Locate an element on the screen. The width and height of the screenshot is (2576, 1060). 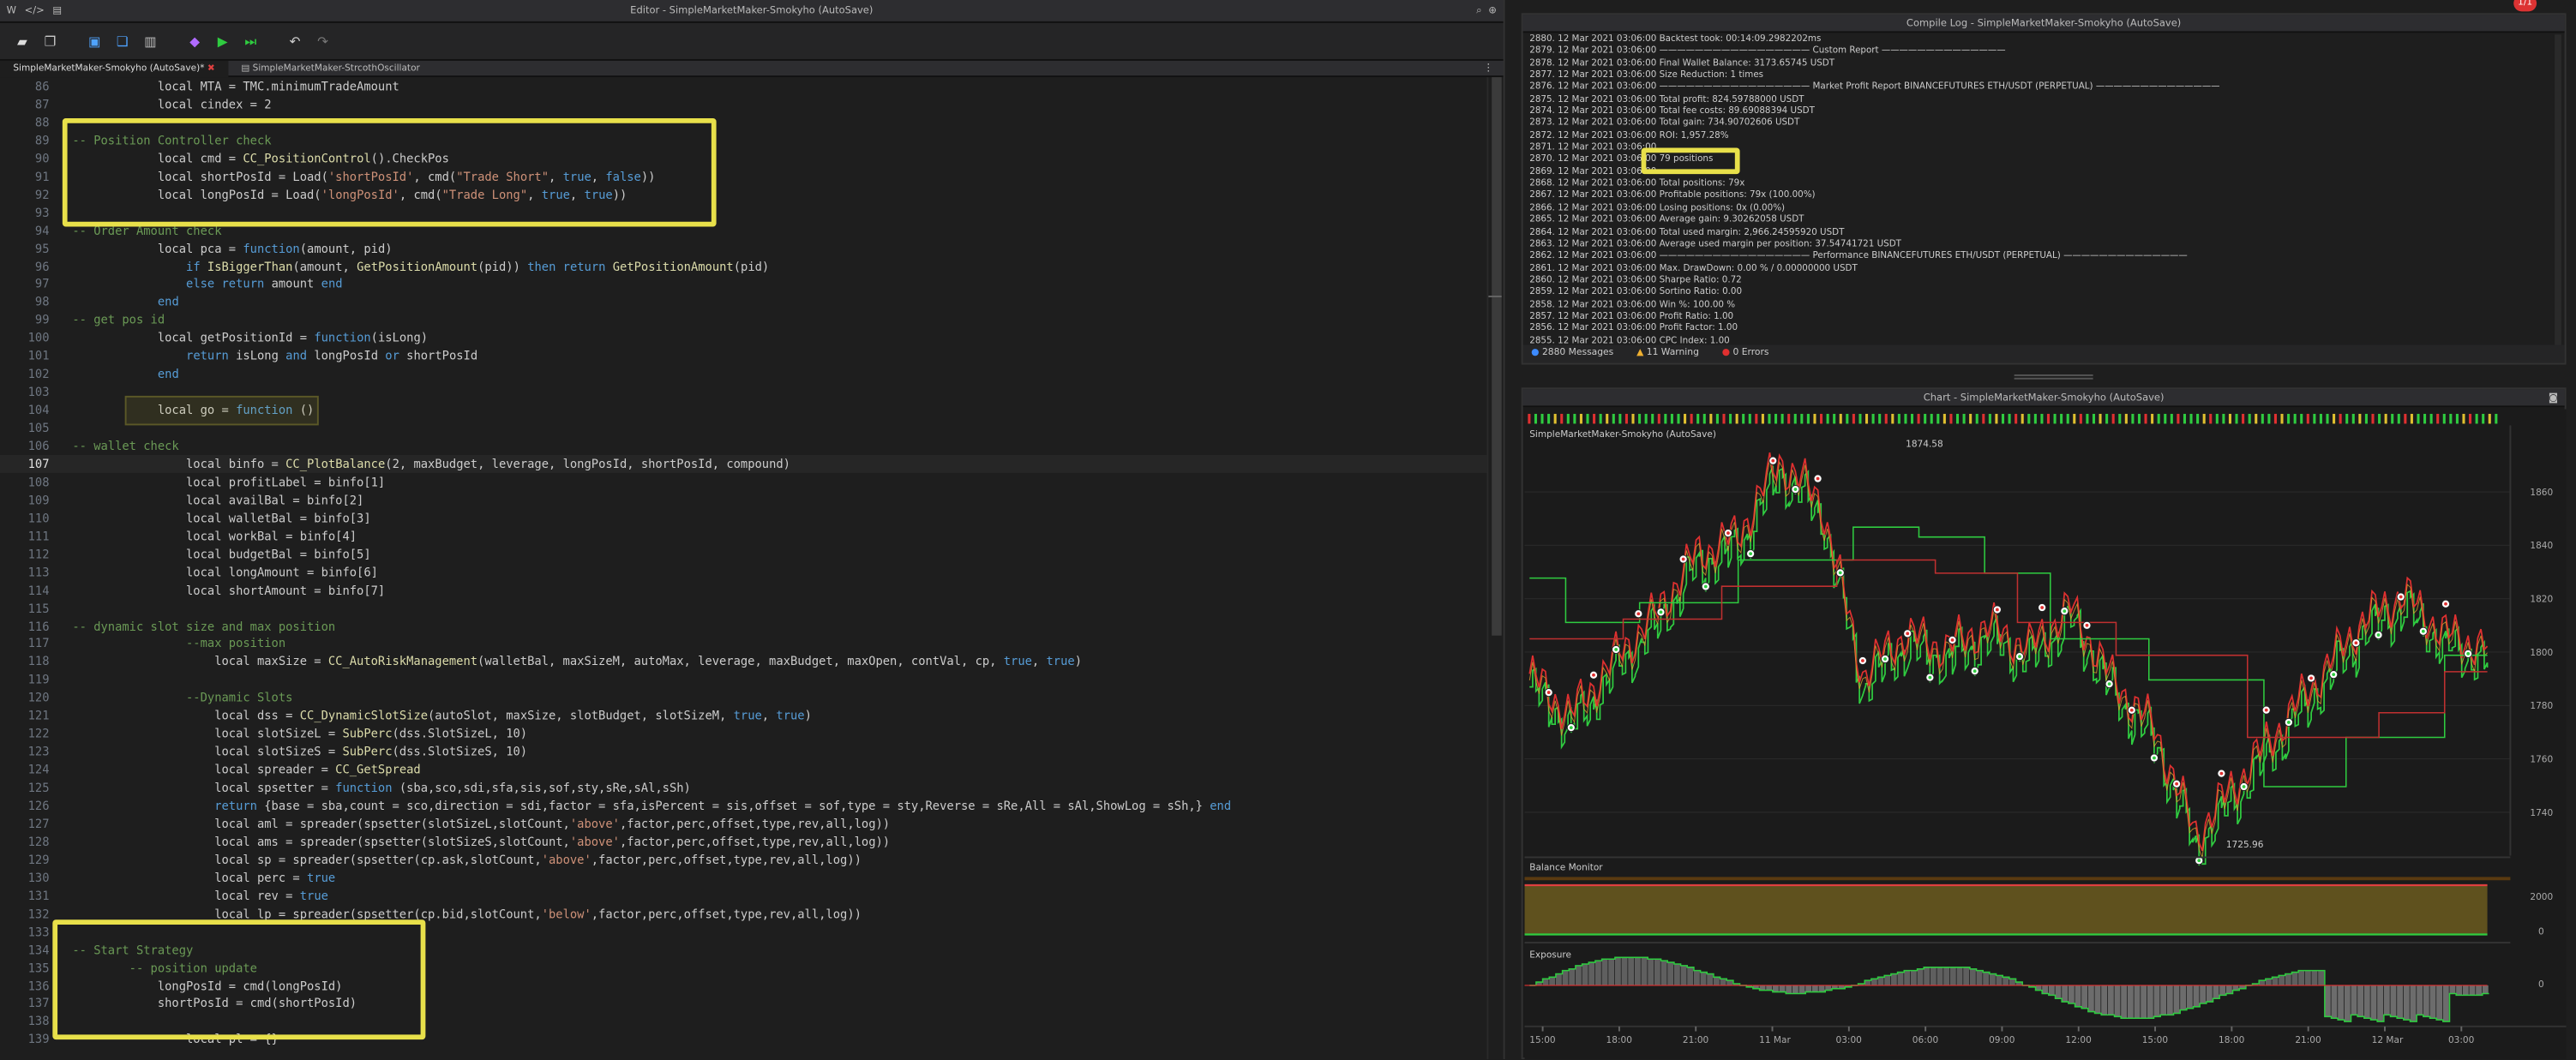
code-line: 115 is located at coordinates (744, 608).